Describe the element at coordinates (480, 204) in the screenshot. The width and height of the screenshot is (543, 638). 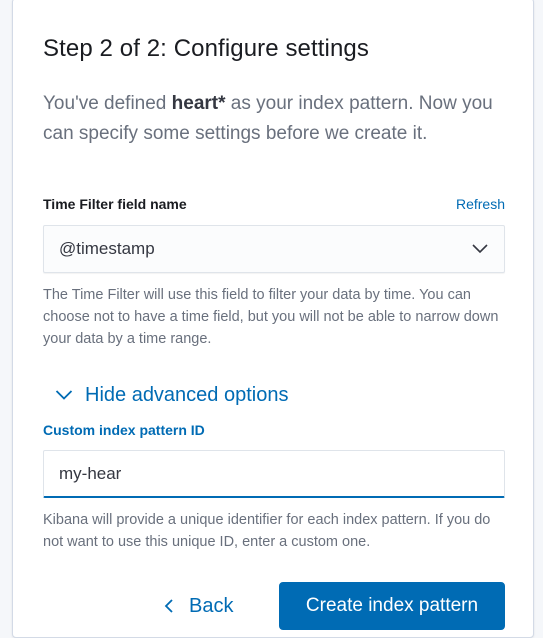
I see `refresh-link: Refresh` at that location.